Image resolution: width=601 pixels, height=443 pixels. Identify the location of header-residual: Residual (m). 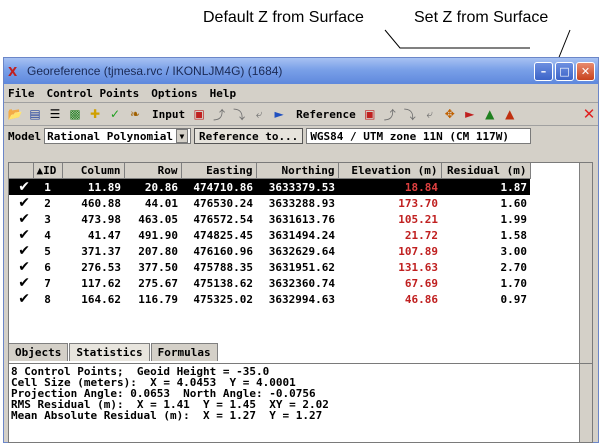
(486, 171).